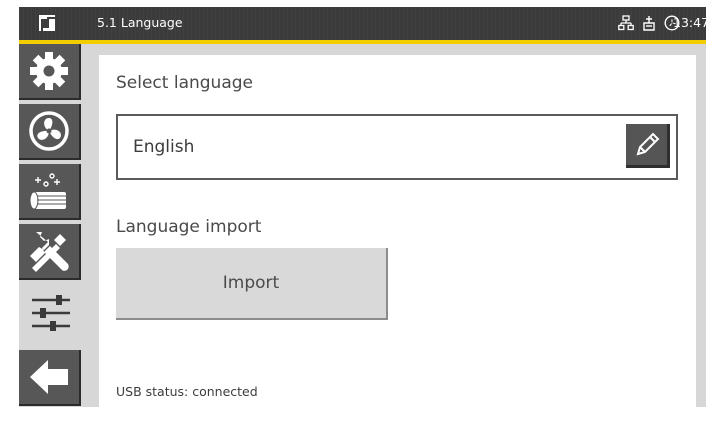 The image size is (706, 422). I want to click on sidebar-item-filter, so click(50, 192).